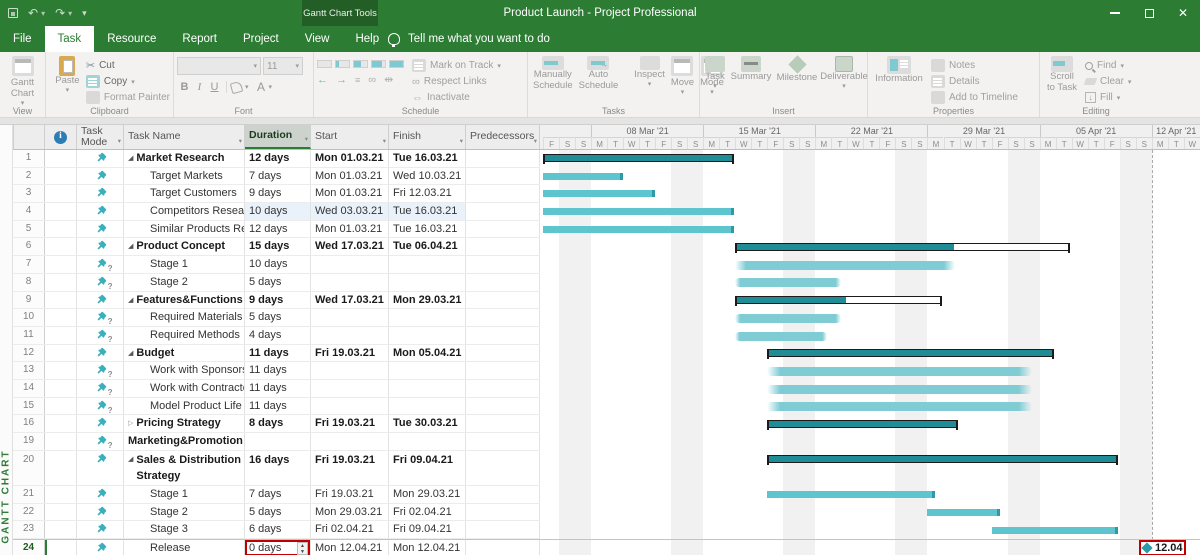  I want to click on undo-icon: ↶, so click(33, 13).